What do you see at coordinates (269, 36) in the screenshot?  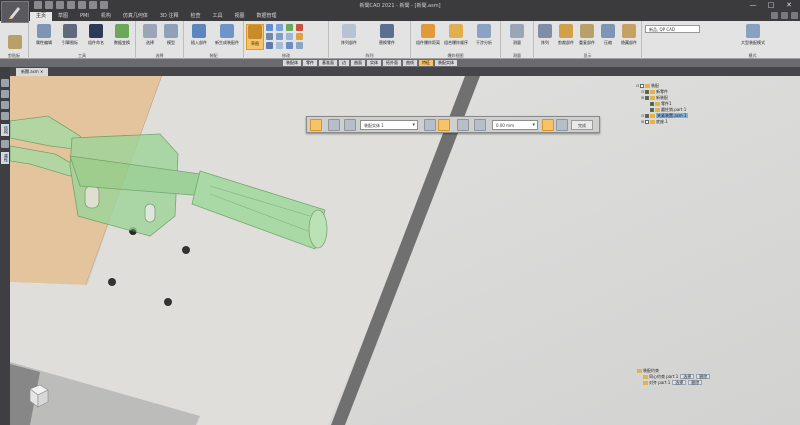 I see `align-icon` at bounding box center [269, 36].